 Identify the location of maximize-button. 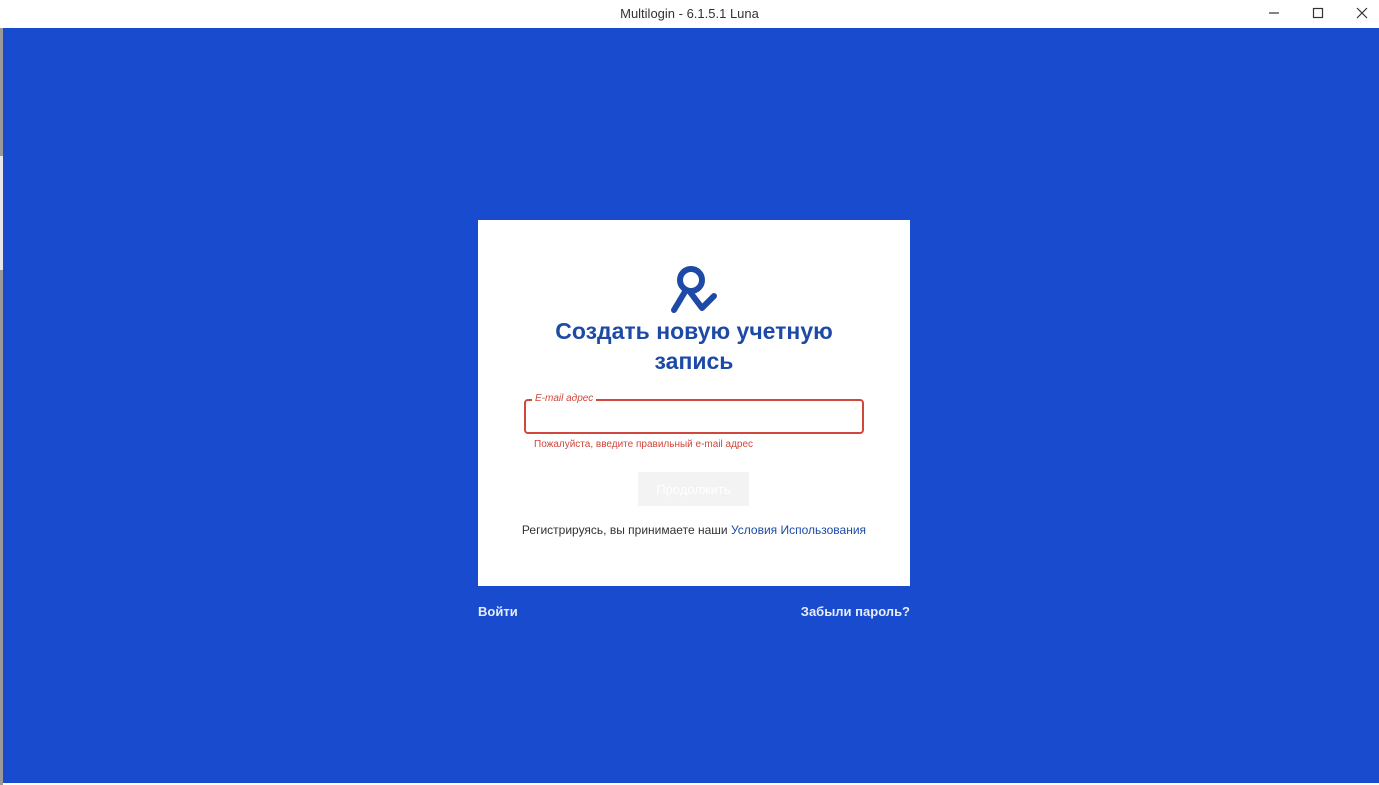
(1318, 13).